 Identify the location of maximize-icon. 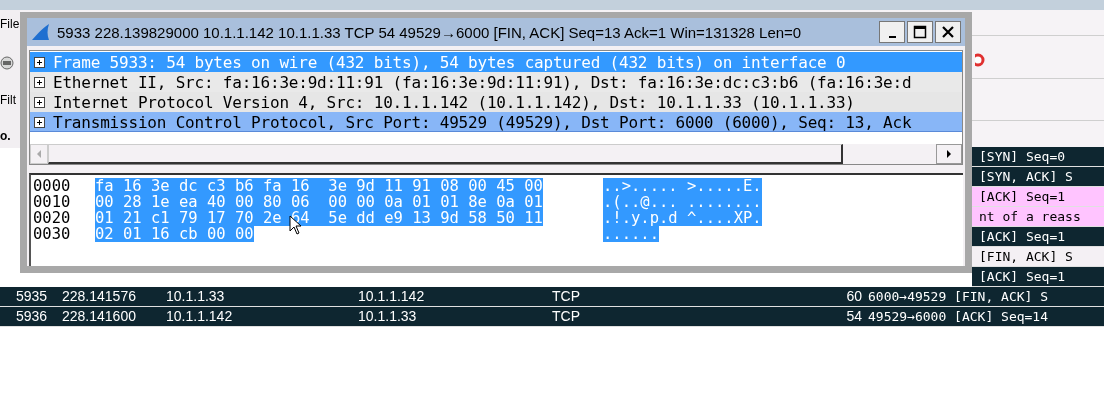
(920, 32).